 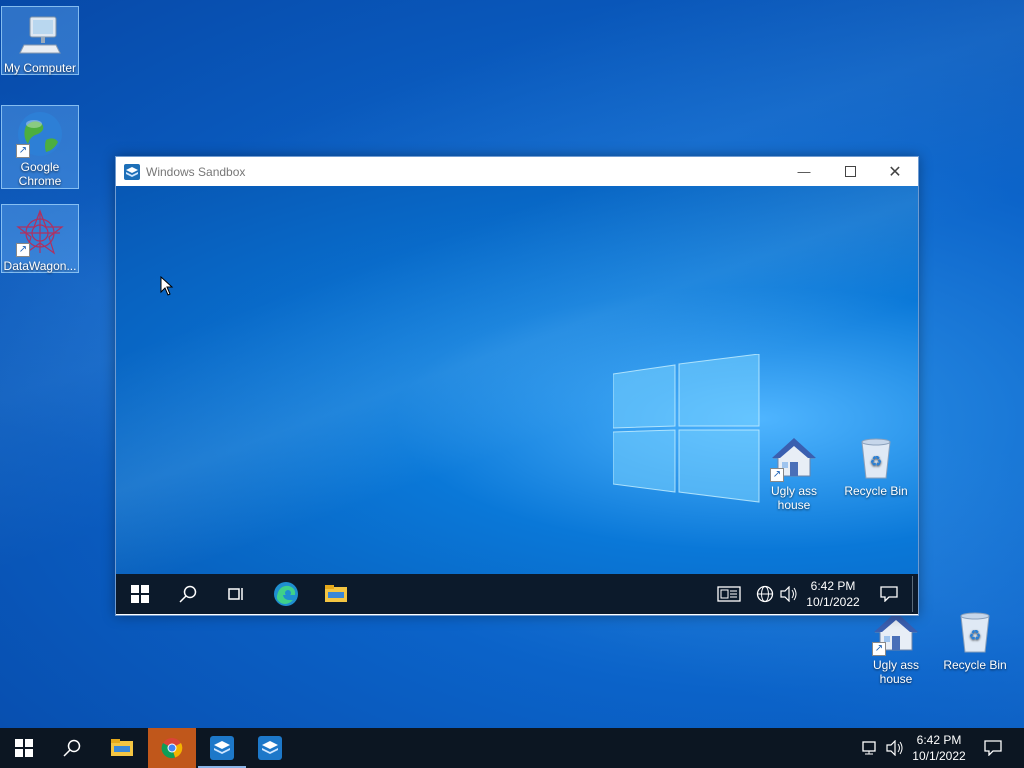 I want to click on show-desktop-button, so click(x=1021, y=748).